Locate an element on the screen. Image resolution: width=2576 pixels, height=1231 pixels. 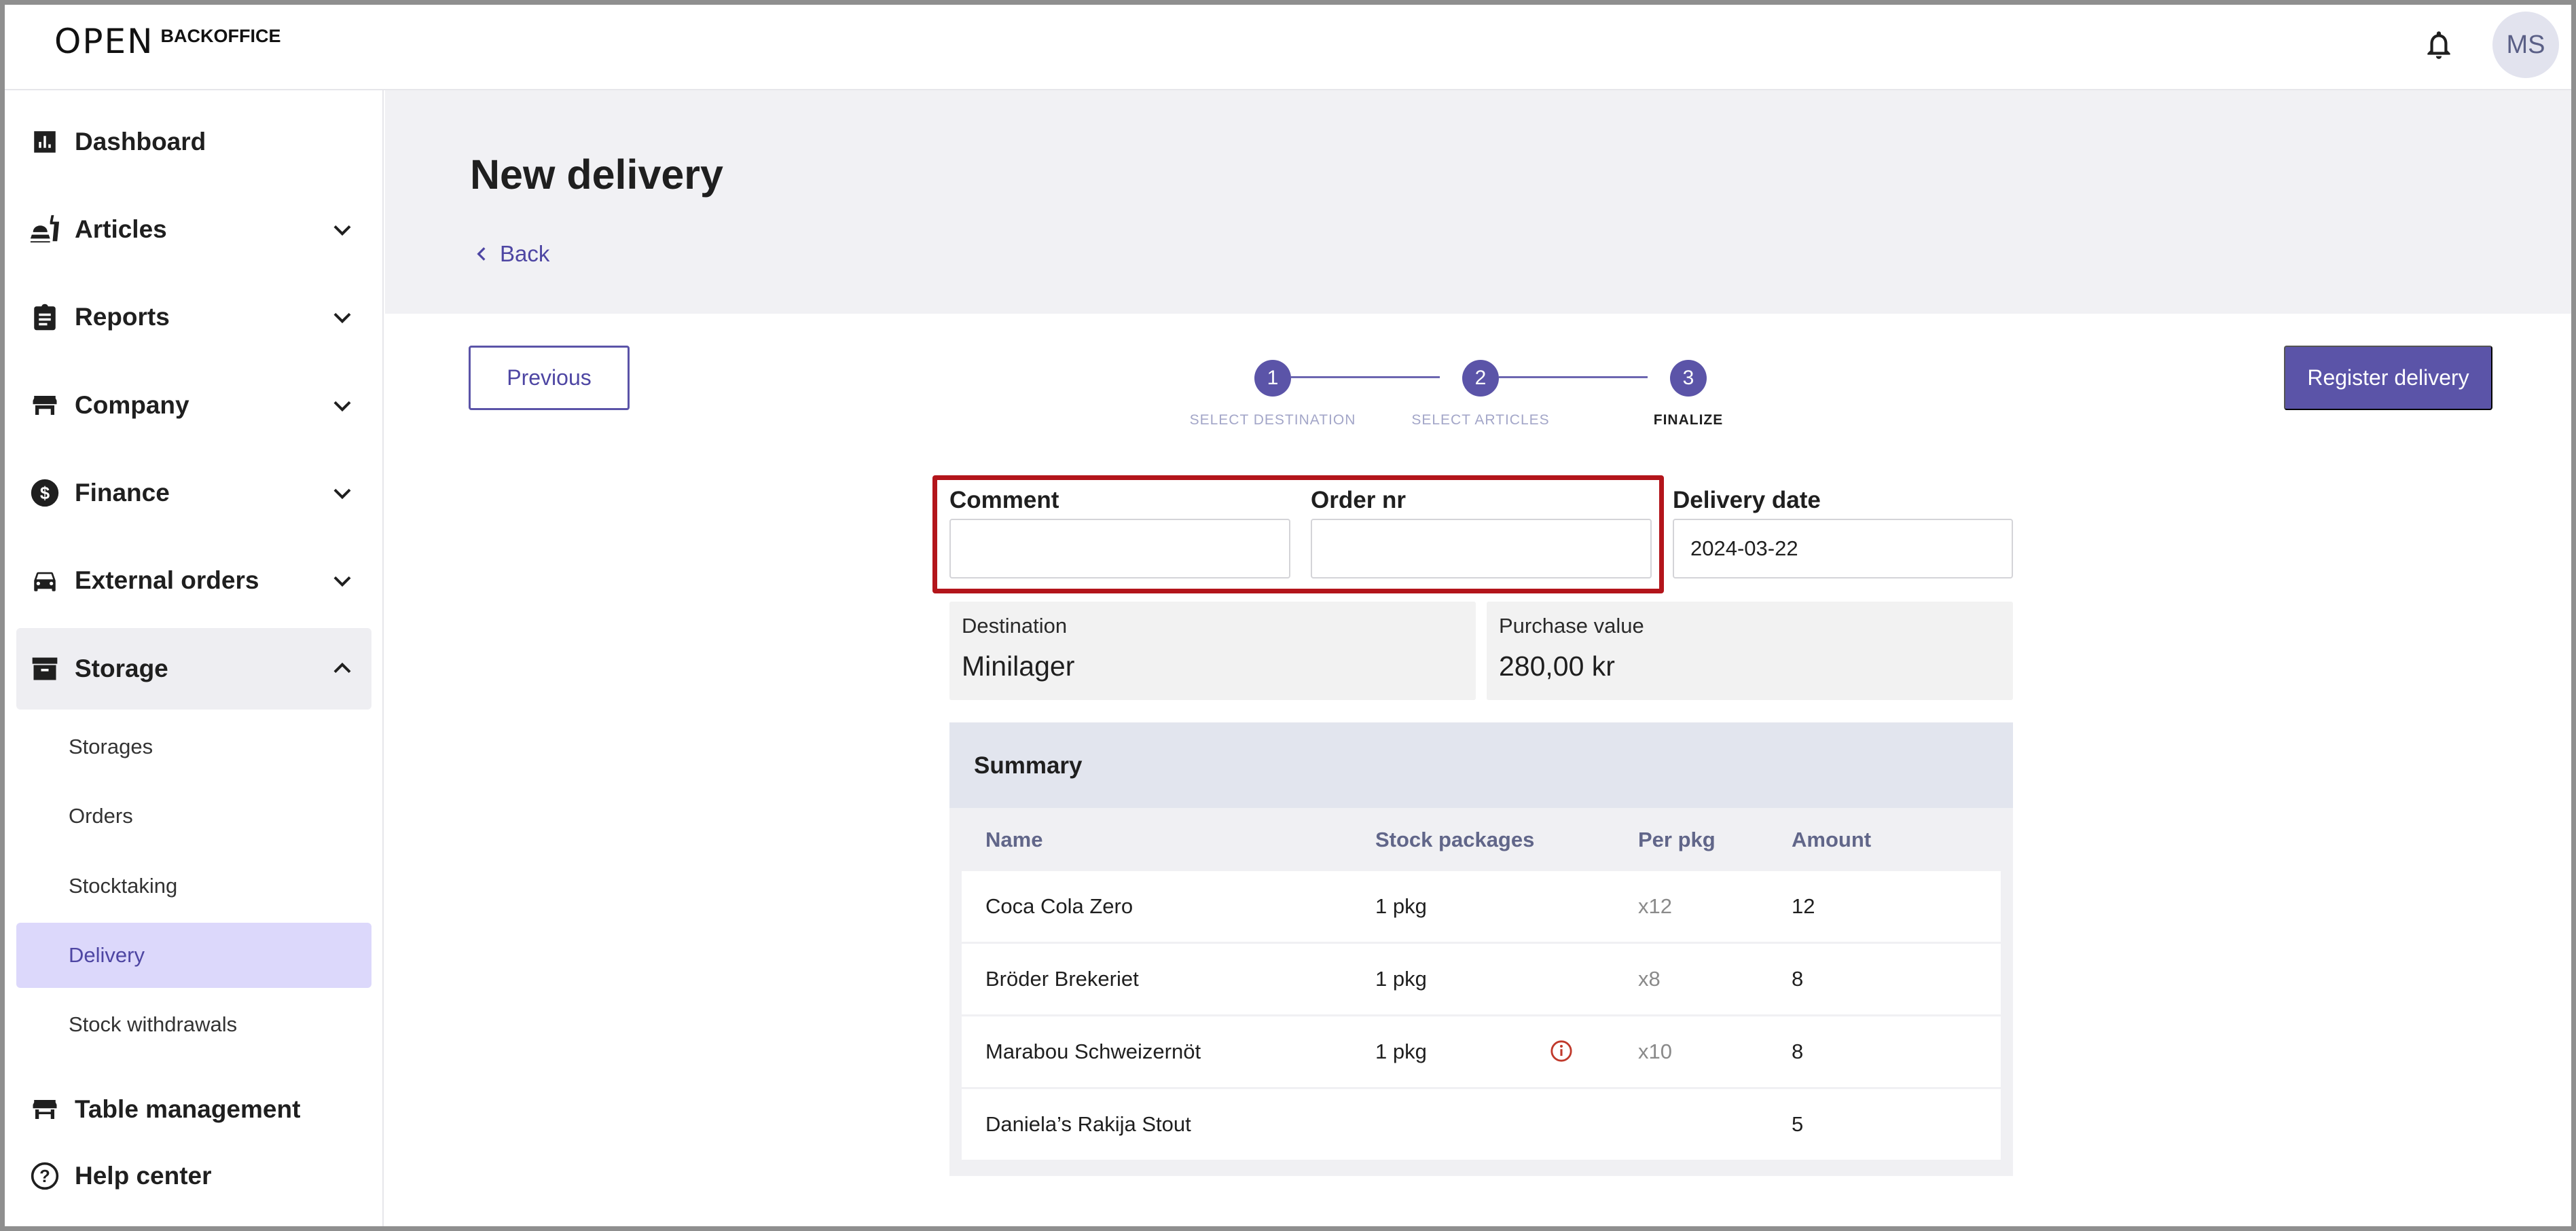
purchase-value-label: Purchase value is located at coordinates (1571, 626).